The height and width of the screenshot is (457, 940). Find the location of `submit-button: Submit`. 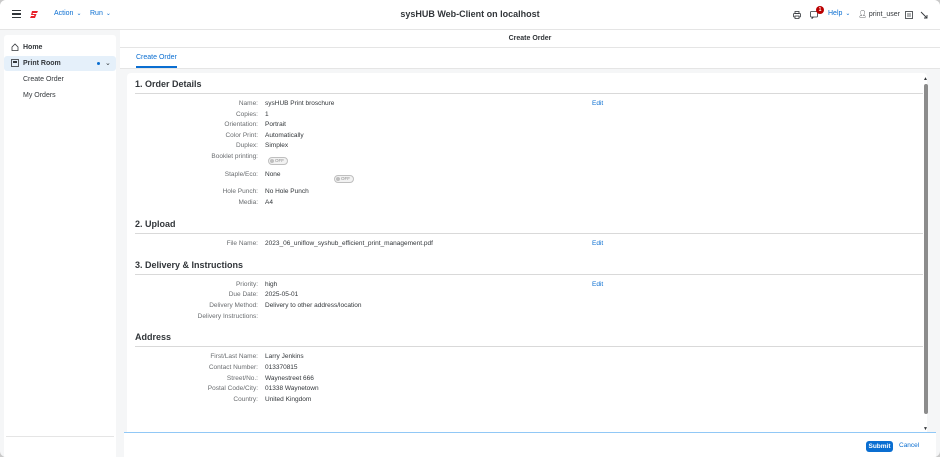

submit-button: Submit is located at coordinates (879, 446).